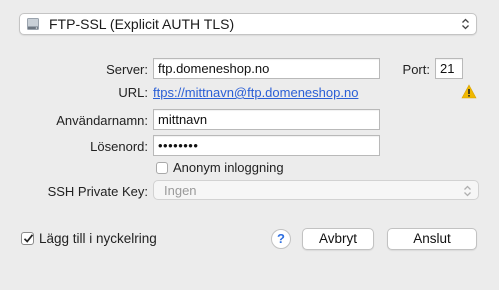  What do you see at coordinates (266, 145) in the screenshot?
I see `password-field: ••••••••` at bounding box center [266, 145].